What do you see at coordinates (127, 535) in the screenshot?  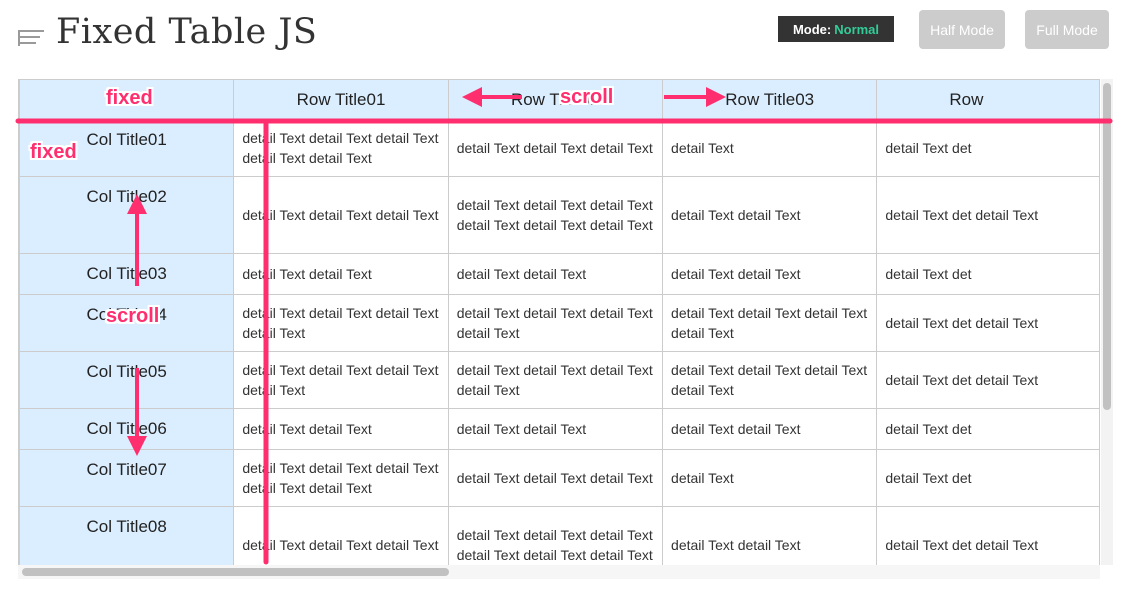 I see `row-header: Col Title08` at bounding box center [127, 535].